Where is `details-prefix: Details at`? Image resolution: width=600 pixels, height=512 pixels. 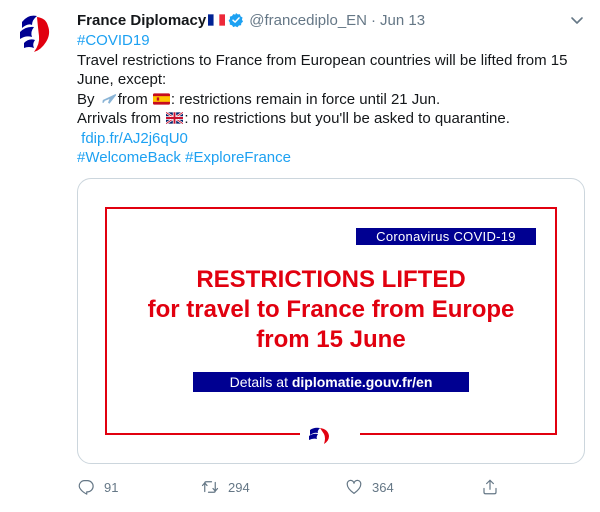
details-prefix: Details at is located at coordinates (260, 382).